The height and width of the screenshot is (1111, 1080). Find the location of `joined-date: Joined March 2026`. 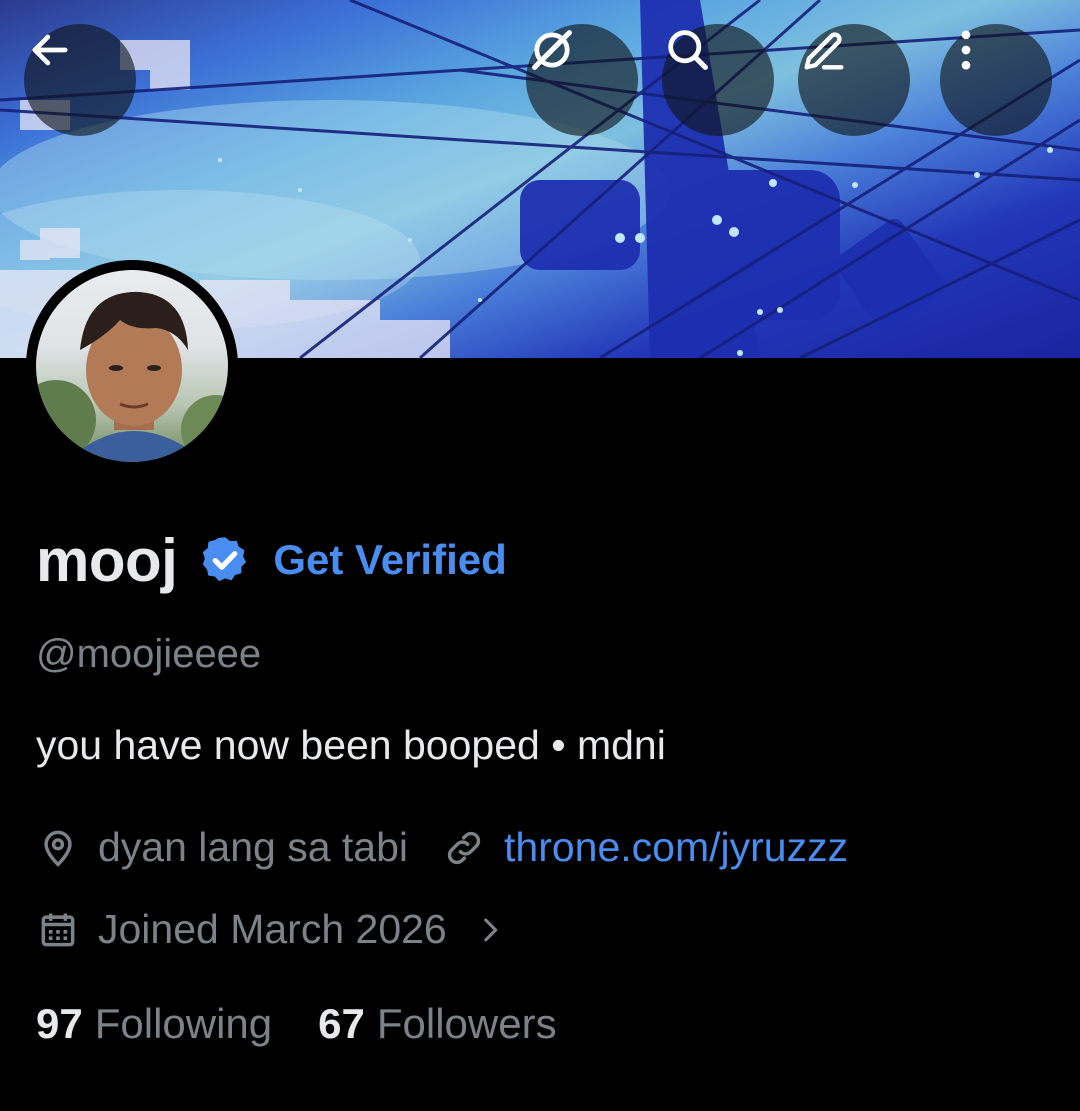

joined-date: Joined March 2026 is located at coordinates (272, 929).